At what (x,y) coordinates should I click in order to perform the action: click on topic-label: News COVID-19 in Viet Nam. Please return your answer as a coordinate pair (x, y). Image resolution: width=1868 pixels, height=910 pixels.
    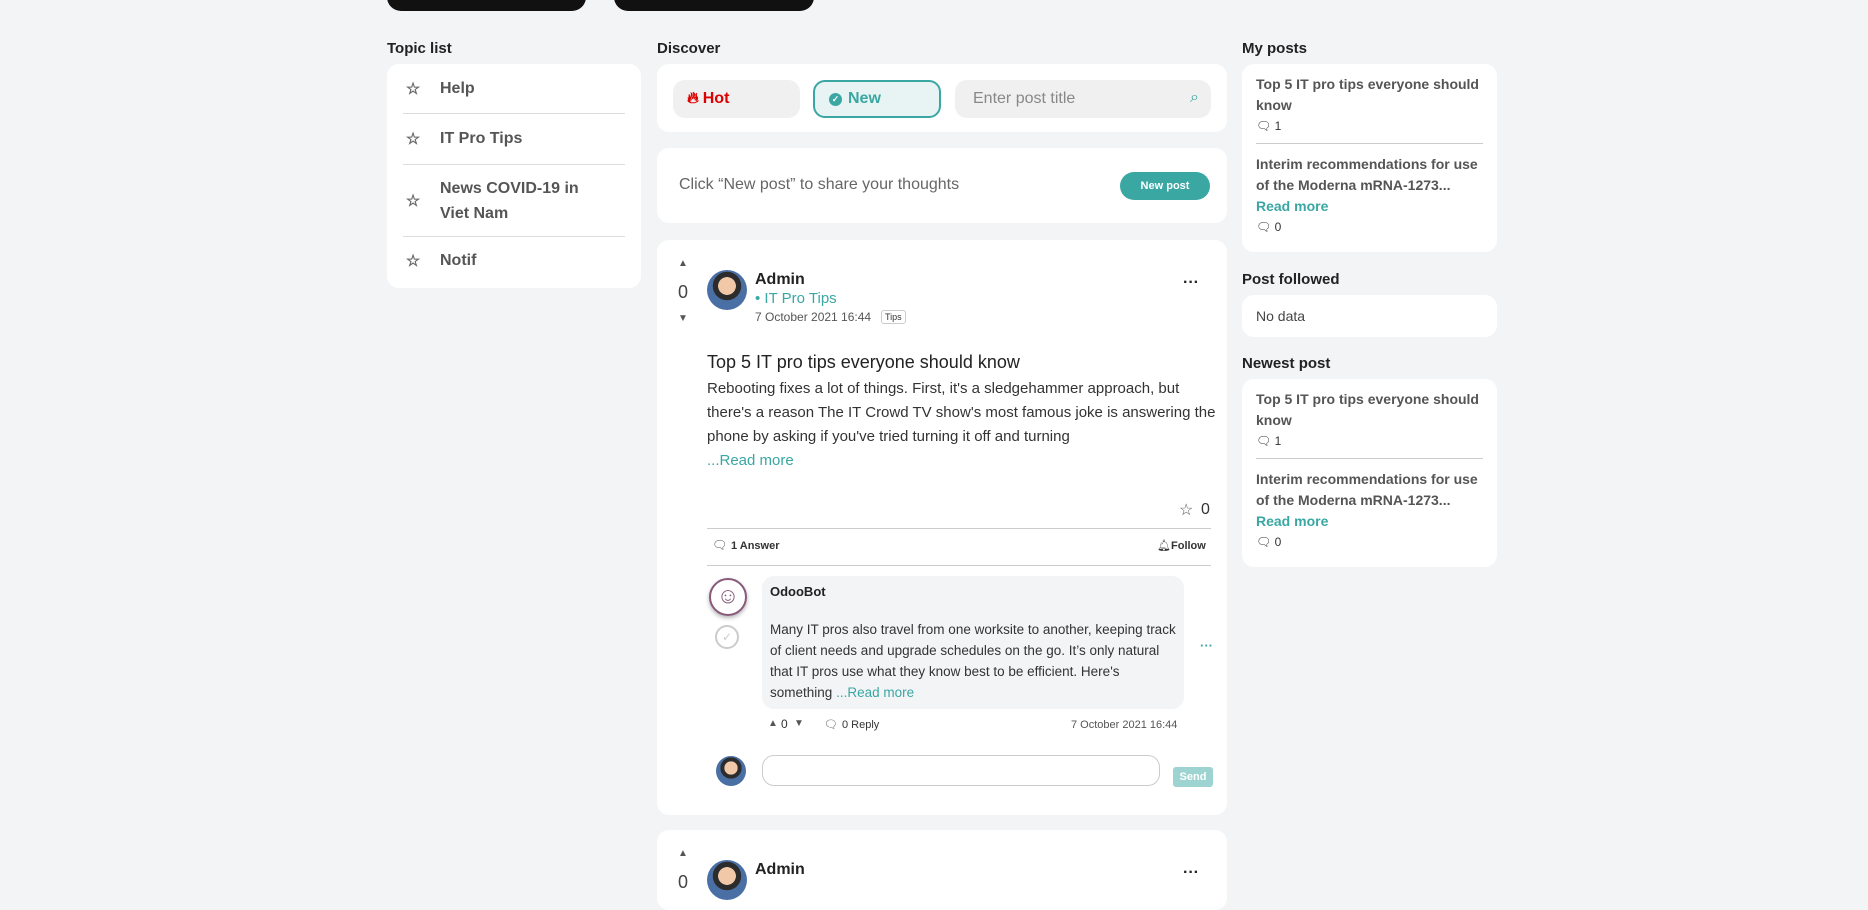
    Looking at the image, I should click on (509, 200).